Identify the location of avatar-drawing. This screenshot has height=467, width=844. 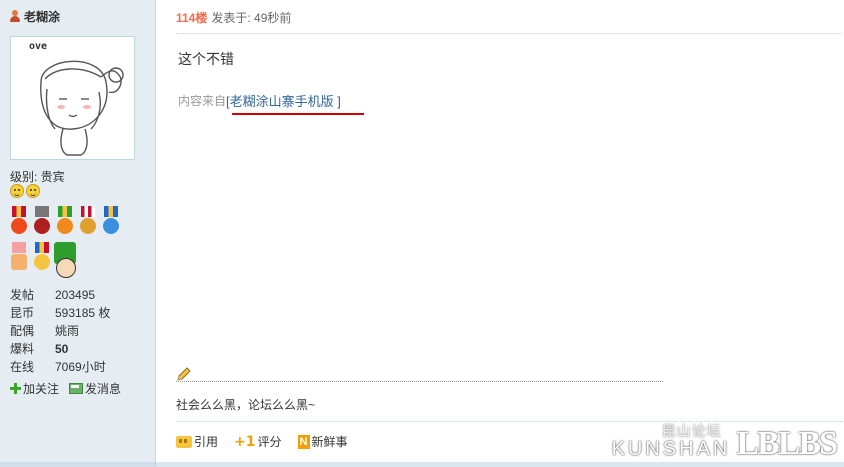
(82, 108).